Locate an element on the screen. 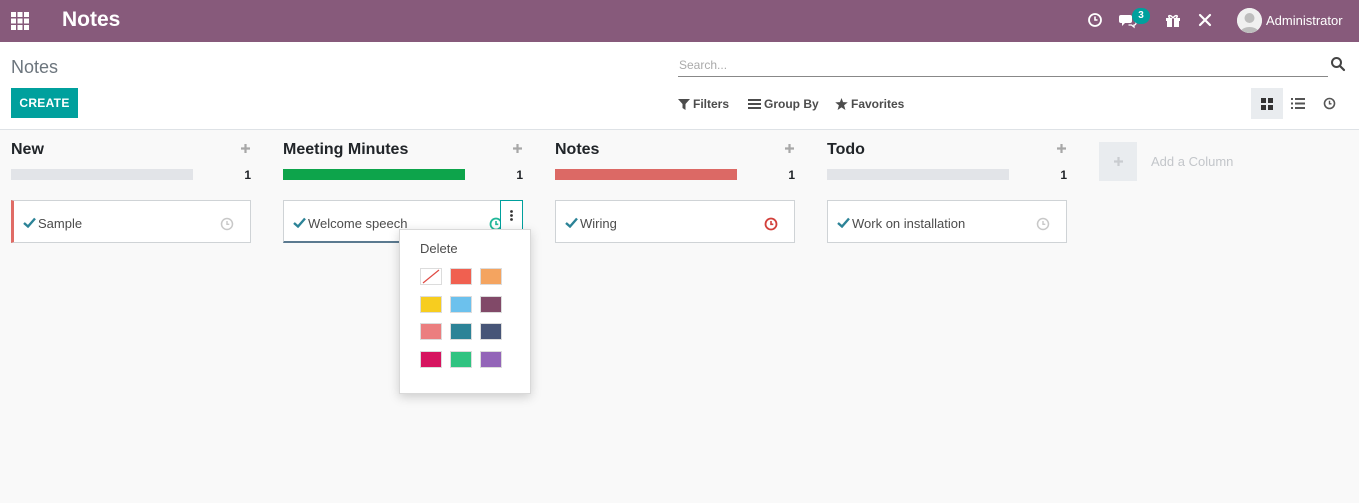 The width and height of the screenshot is (1359, 503). delete-menu-item: Delete is located at coordinates (439, 248).